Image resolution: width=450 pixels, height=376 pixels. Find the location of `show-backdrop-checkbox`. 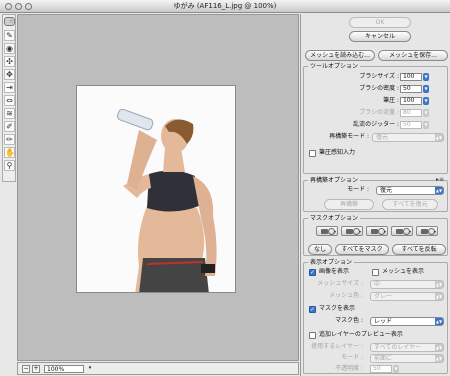

show-backdrop-checkbox is located at coordinates (312, 335).